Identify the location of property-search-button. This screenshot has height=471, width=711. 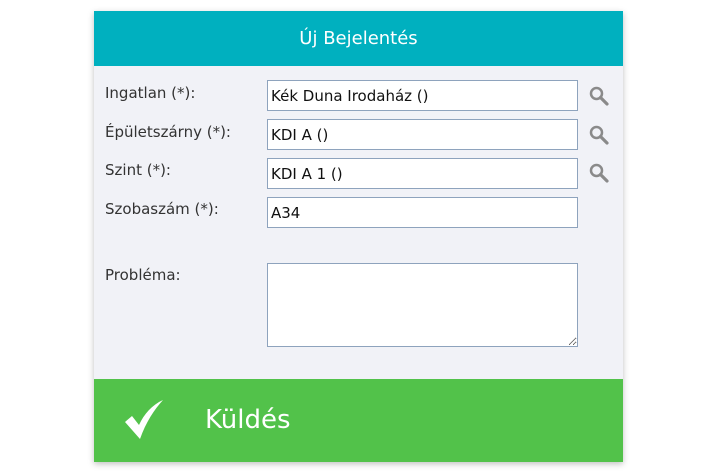
(599, 96).